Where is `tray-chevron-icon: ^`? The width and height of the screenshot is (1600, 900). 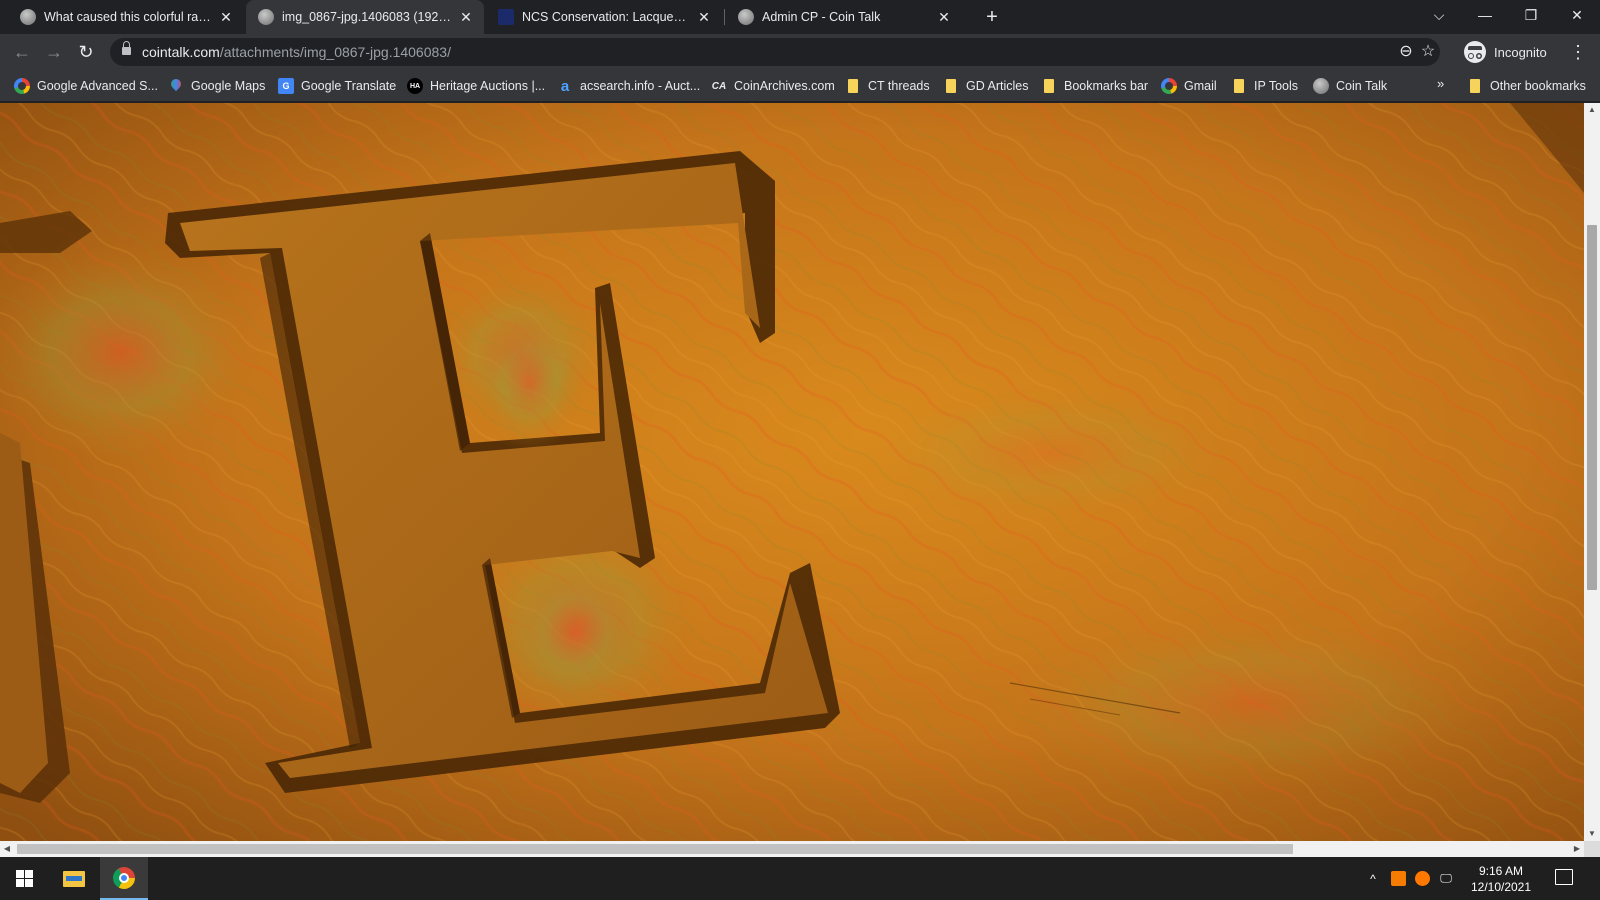 tray-chevron-icon: ^ is located at coordinates (1373, 878).